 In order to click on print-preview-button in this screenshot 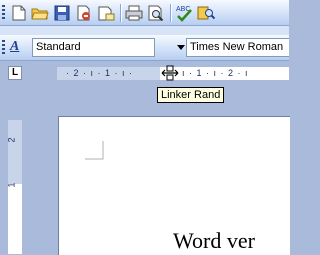, I will do `click(156, 13)`.